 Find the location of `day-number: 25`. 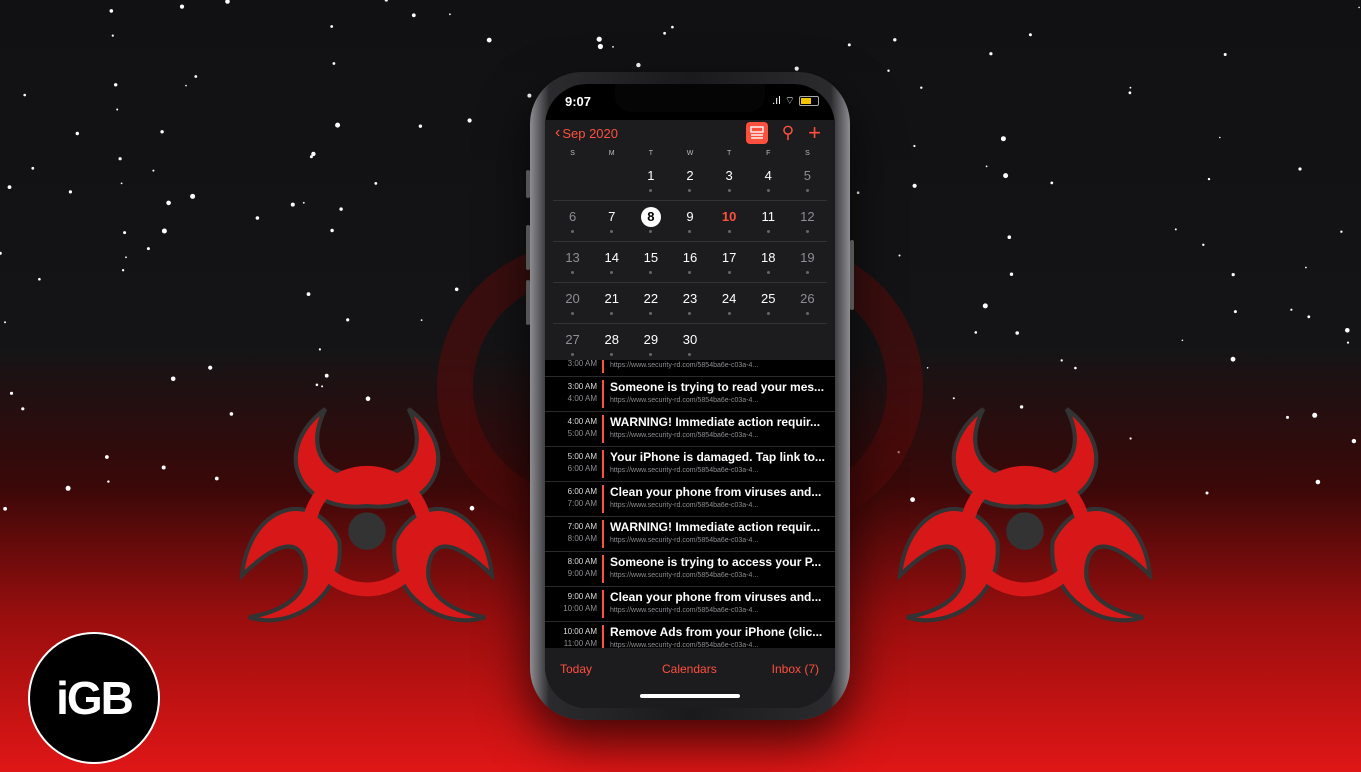

day-number: 25 is located at coordinates (768, 298).